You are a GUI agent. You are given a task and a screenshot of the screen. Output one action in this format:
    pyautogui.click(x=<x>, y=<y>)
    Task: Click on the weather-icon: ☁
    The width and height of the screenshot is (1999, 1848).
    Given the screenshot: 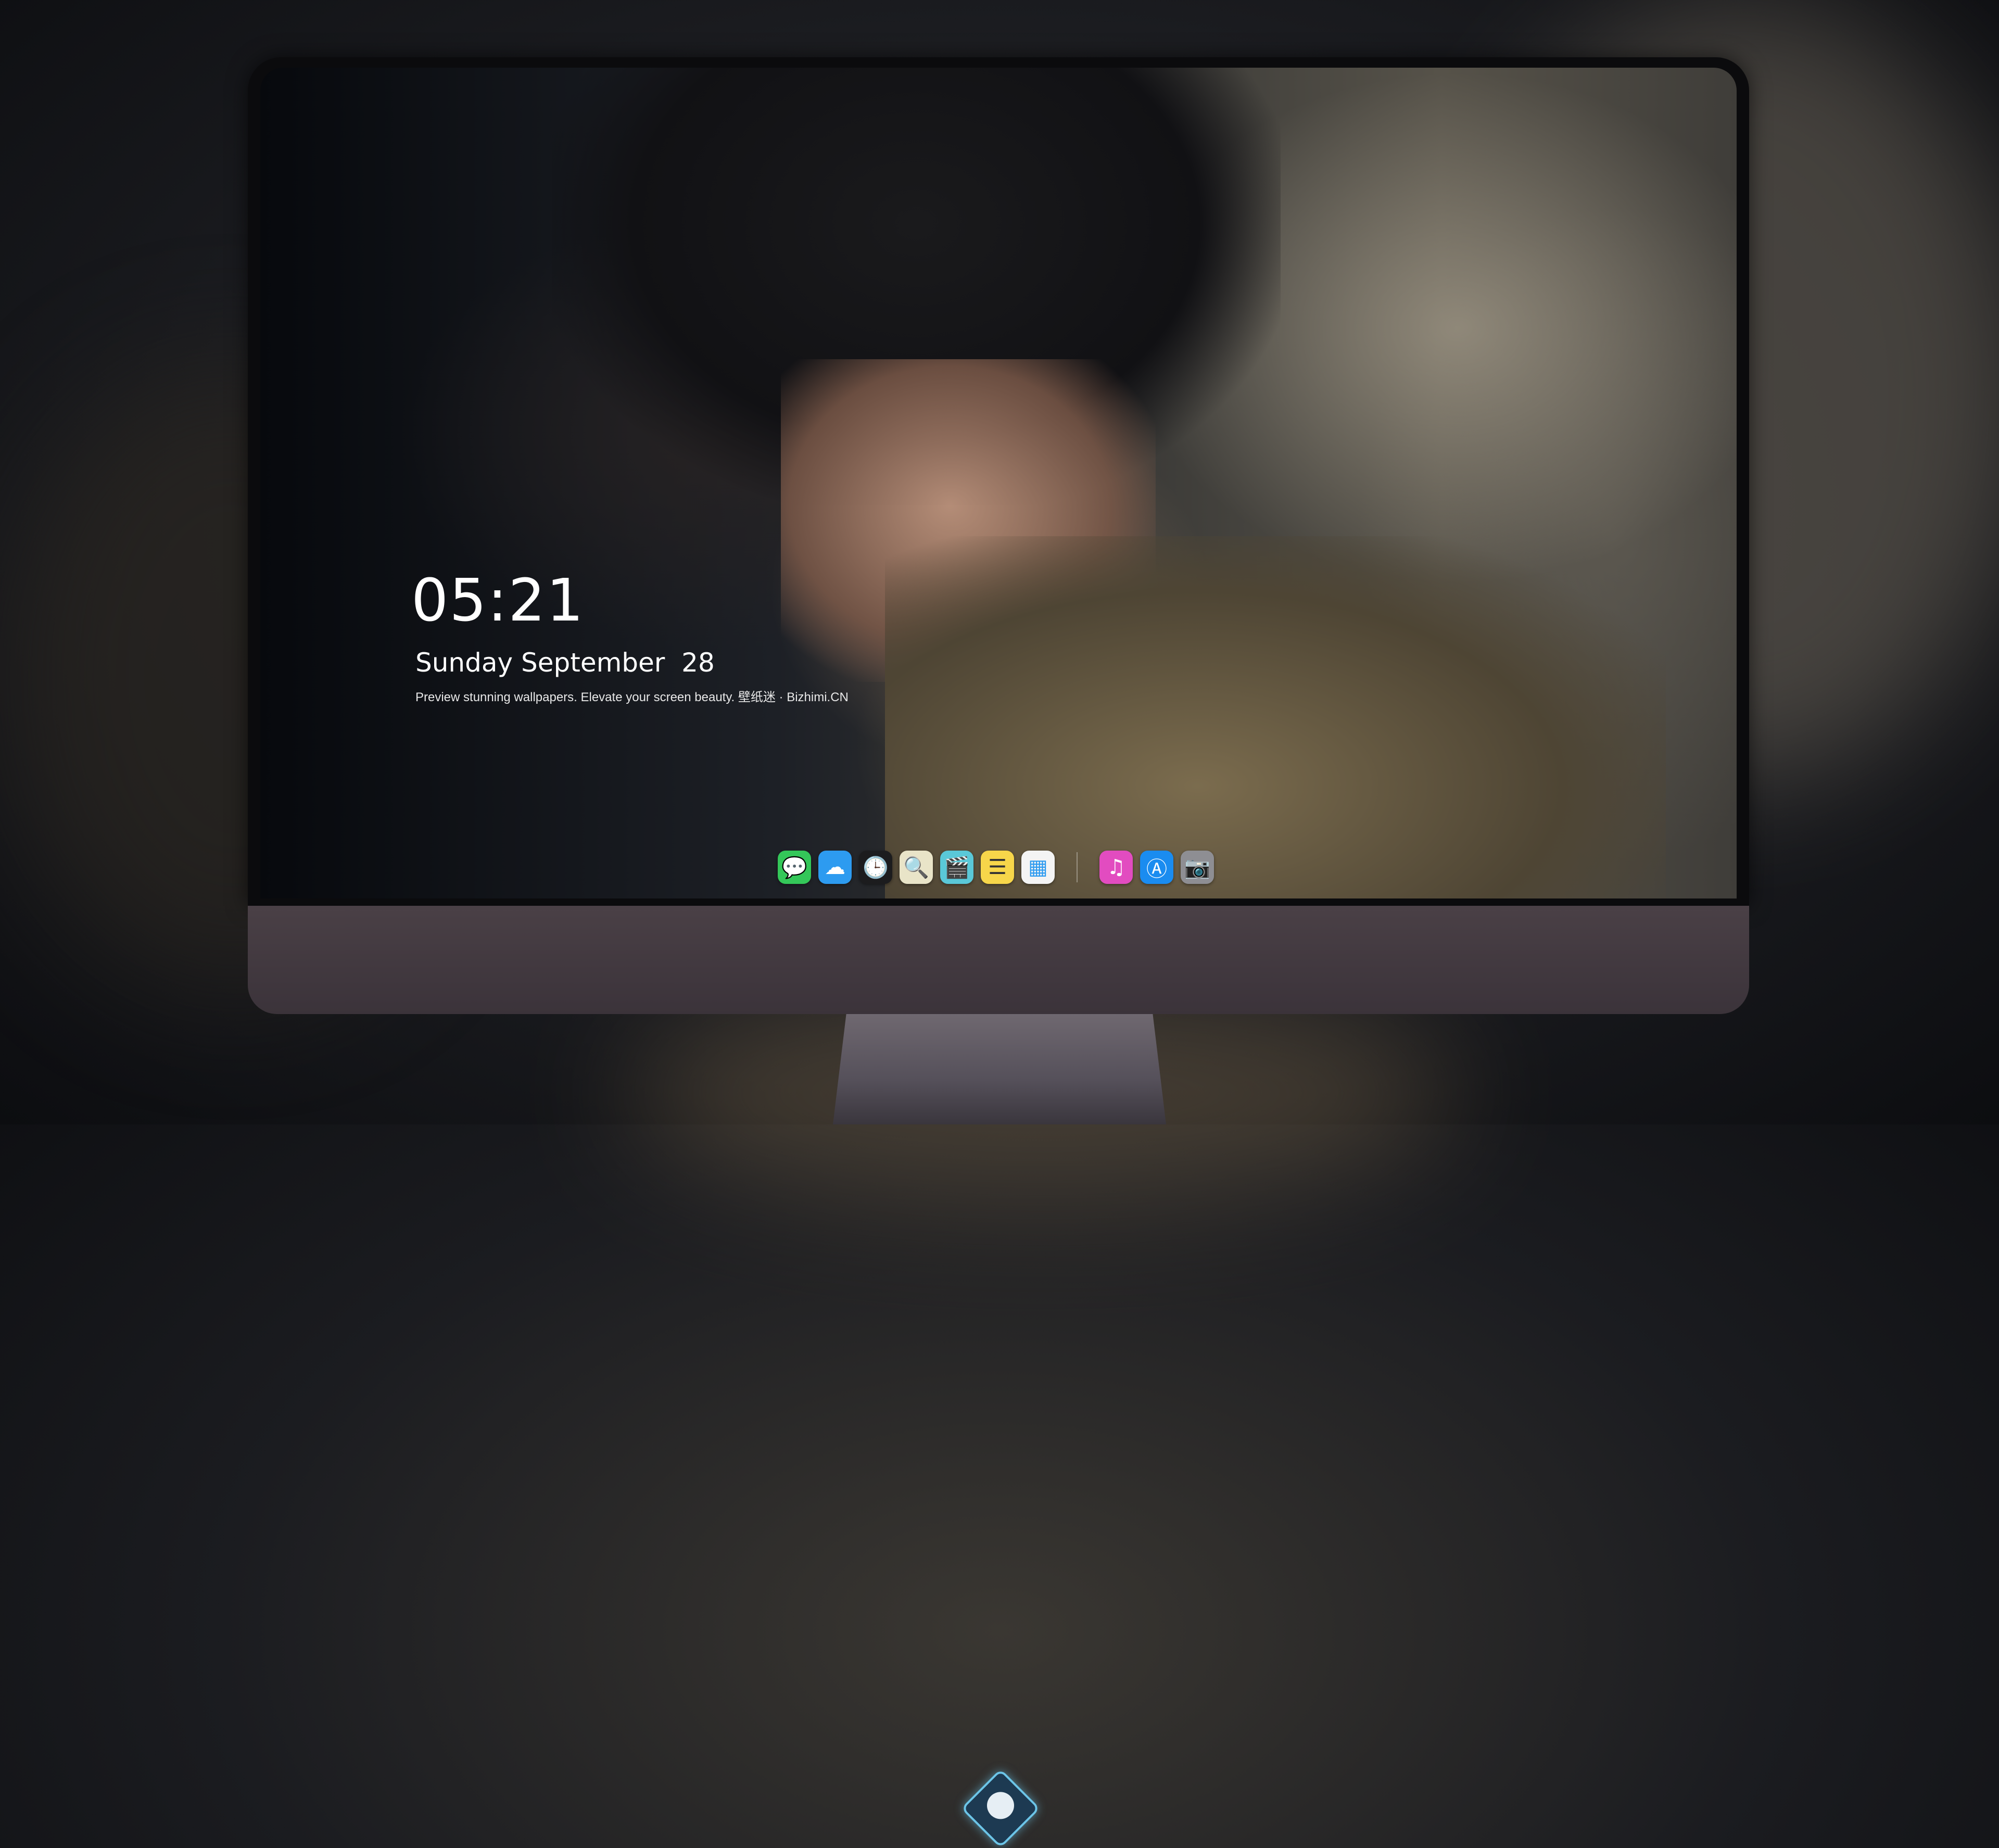 What is the action you would take?
    pyautogui.click(x=835, y=867)
    